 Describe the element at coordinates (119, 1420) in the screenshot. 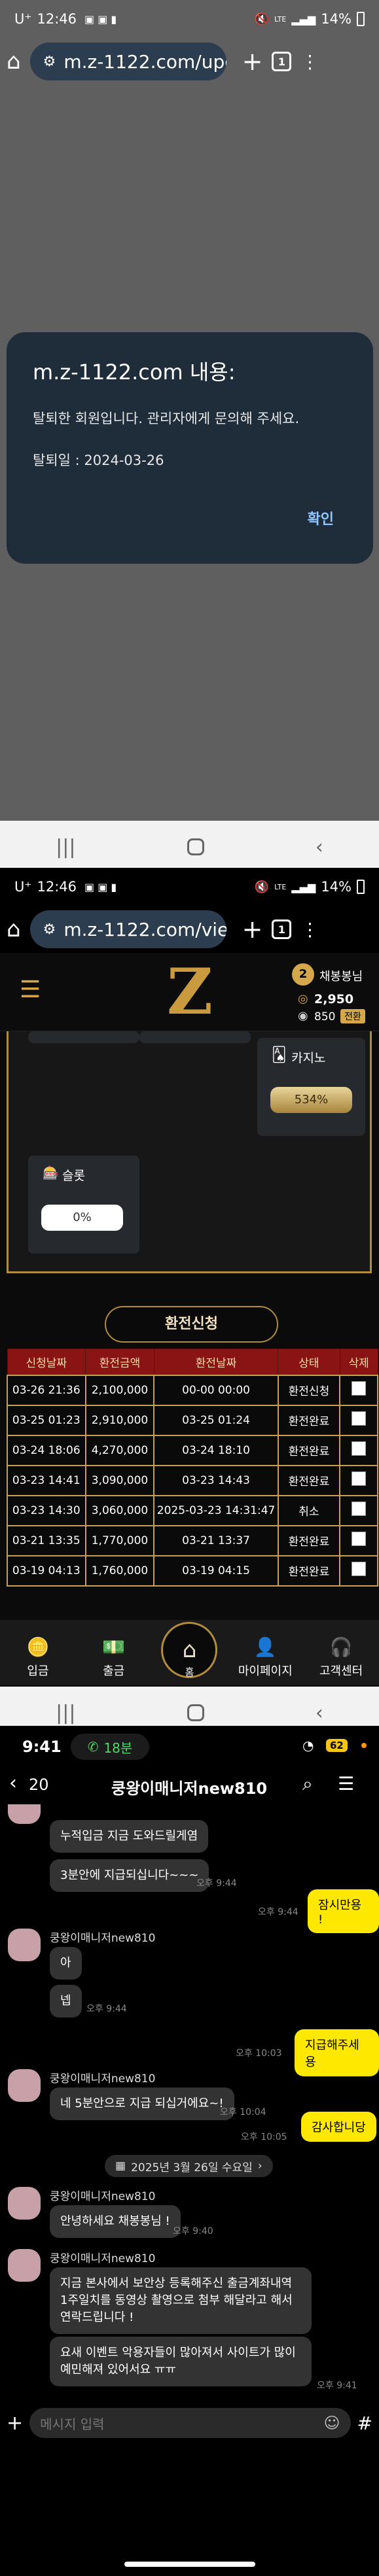

I see `cell: 2,910,000` at that location.